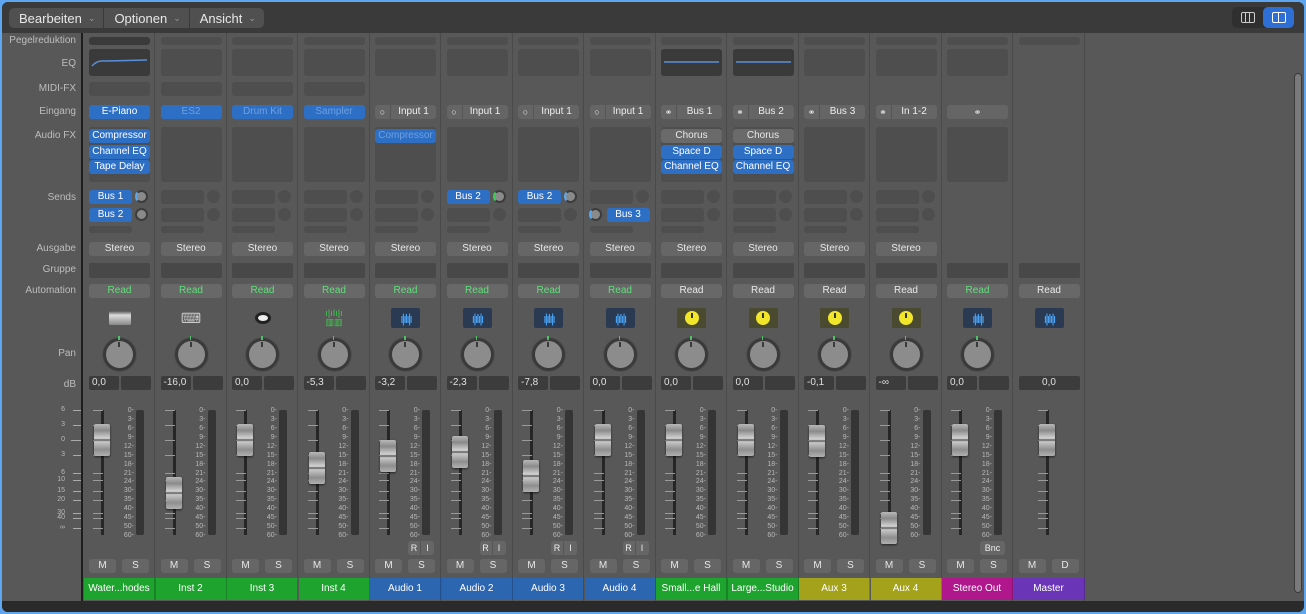  What do you see at coordinates (147, 18) in the screenshot?
I see `menu-optionen: Optionen ⌄` at bounding box center [147, 18].